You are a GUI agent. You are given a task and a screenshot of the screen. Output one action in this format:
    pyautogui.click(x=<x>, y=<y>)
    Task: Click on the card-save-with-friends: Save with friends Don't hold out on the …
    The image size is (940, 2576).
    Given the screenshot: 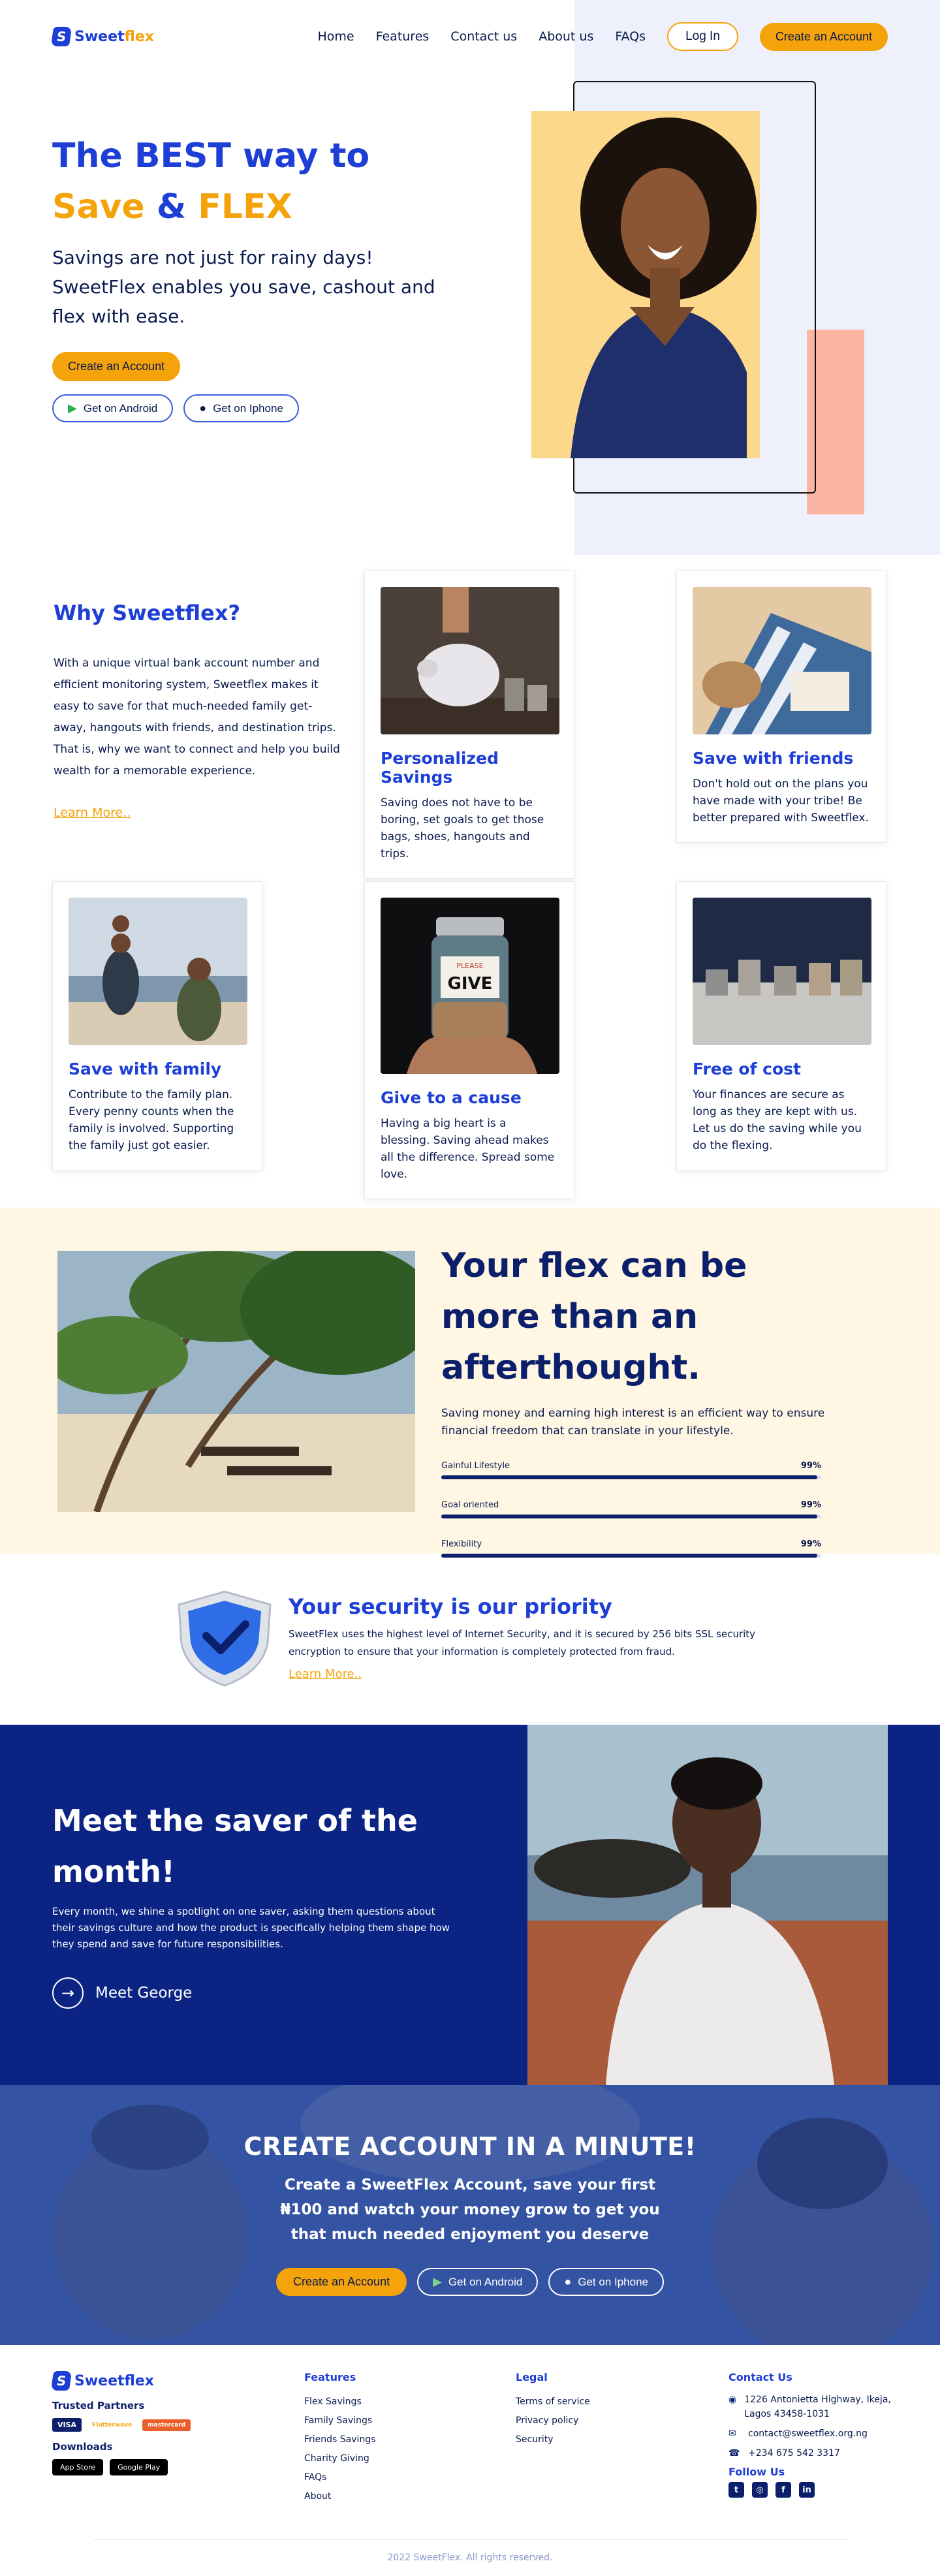 What is the action you would take?
    pyautogui.click(x=781, y=707)
    